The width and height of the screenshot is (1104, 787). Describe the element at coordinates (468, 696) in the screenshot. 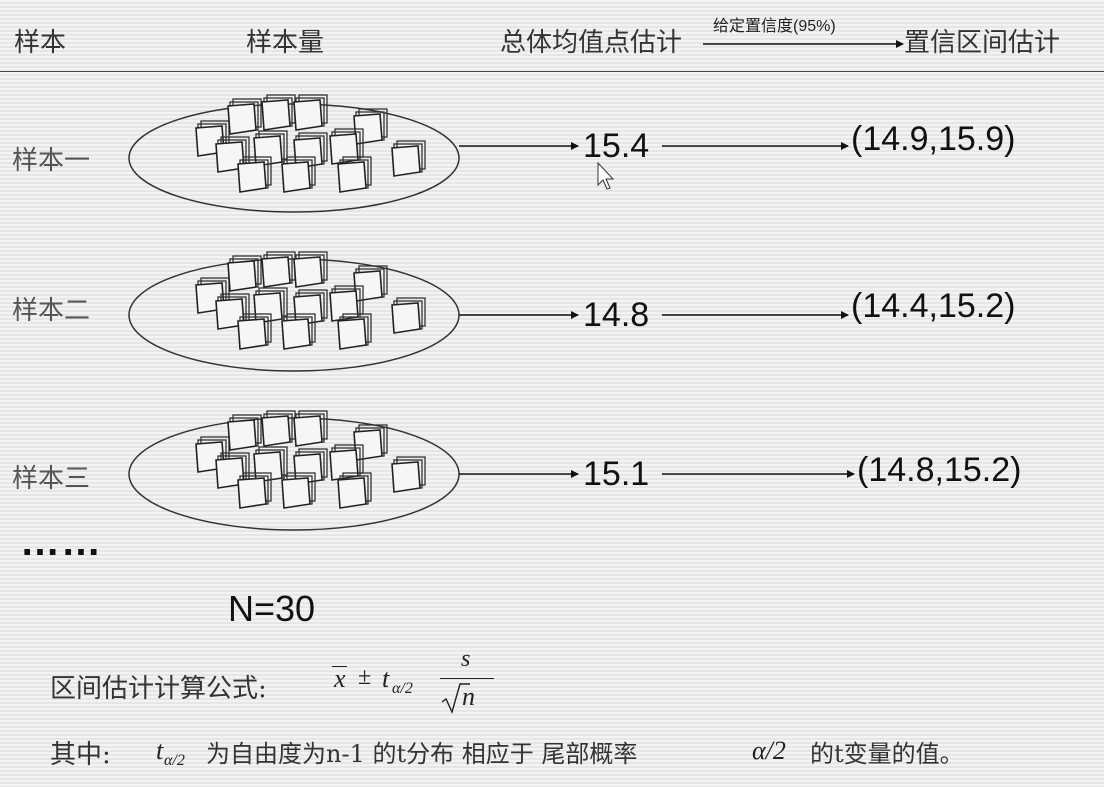

I see `formula-n: n` at that location.